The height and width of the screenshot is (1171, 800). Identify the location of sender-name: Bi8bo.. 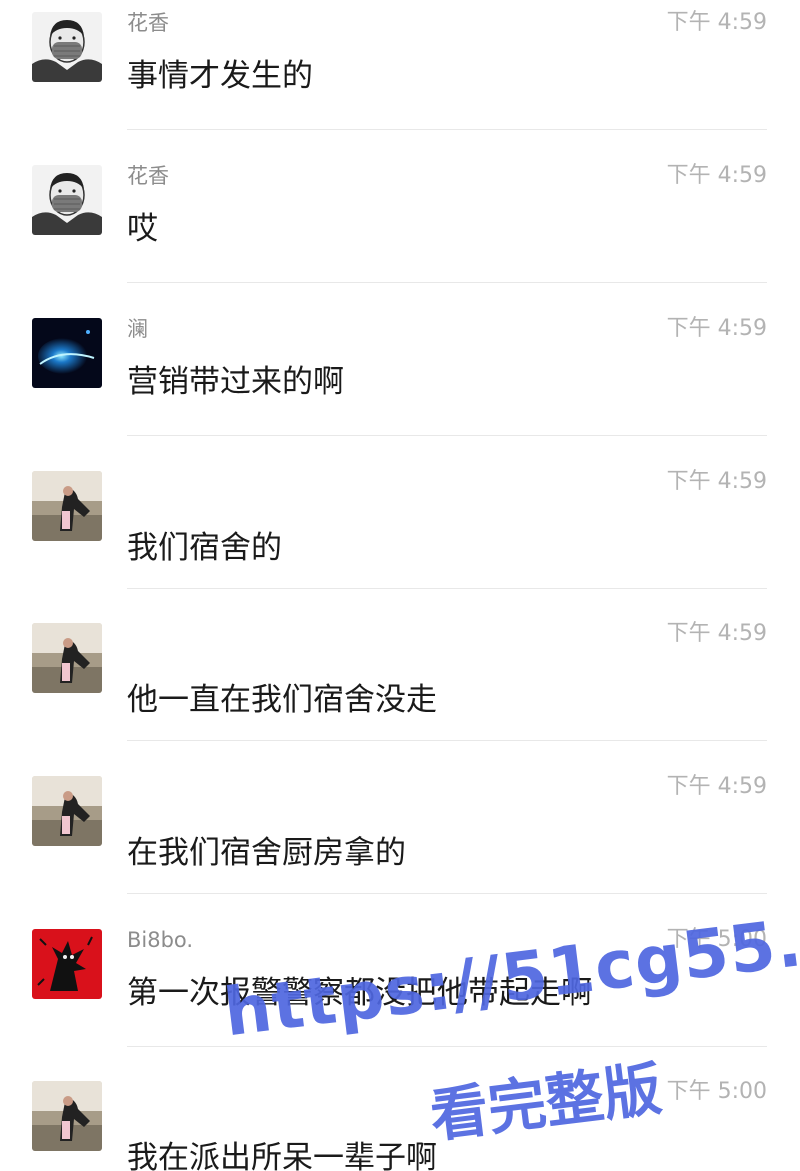
(160, 940).